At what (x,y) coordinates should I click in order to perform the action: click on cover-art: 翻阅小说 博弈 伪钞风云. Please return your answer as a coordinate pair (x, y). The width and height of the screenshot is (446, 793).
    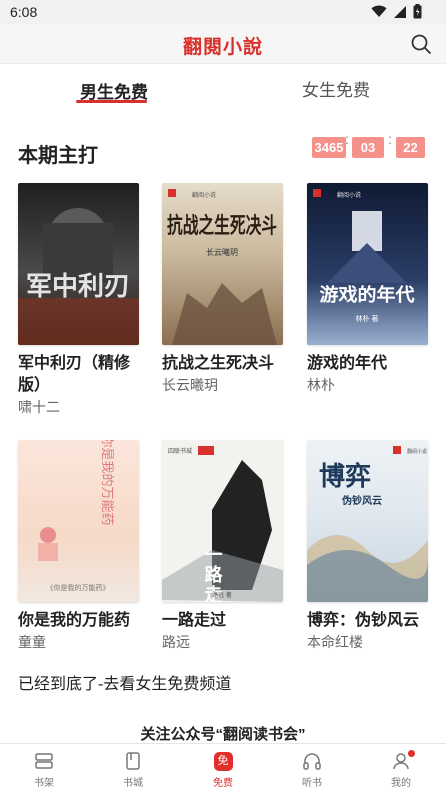
    Looking at the image, I should click on (367, 524).